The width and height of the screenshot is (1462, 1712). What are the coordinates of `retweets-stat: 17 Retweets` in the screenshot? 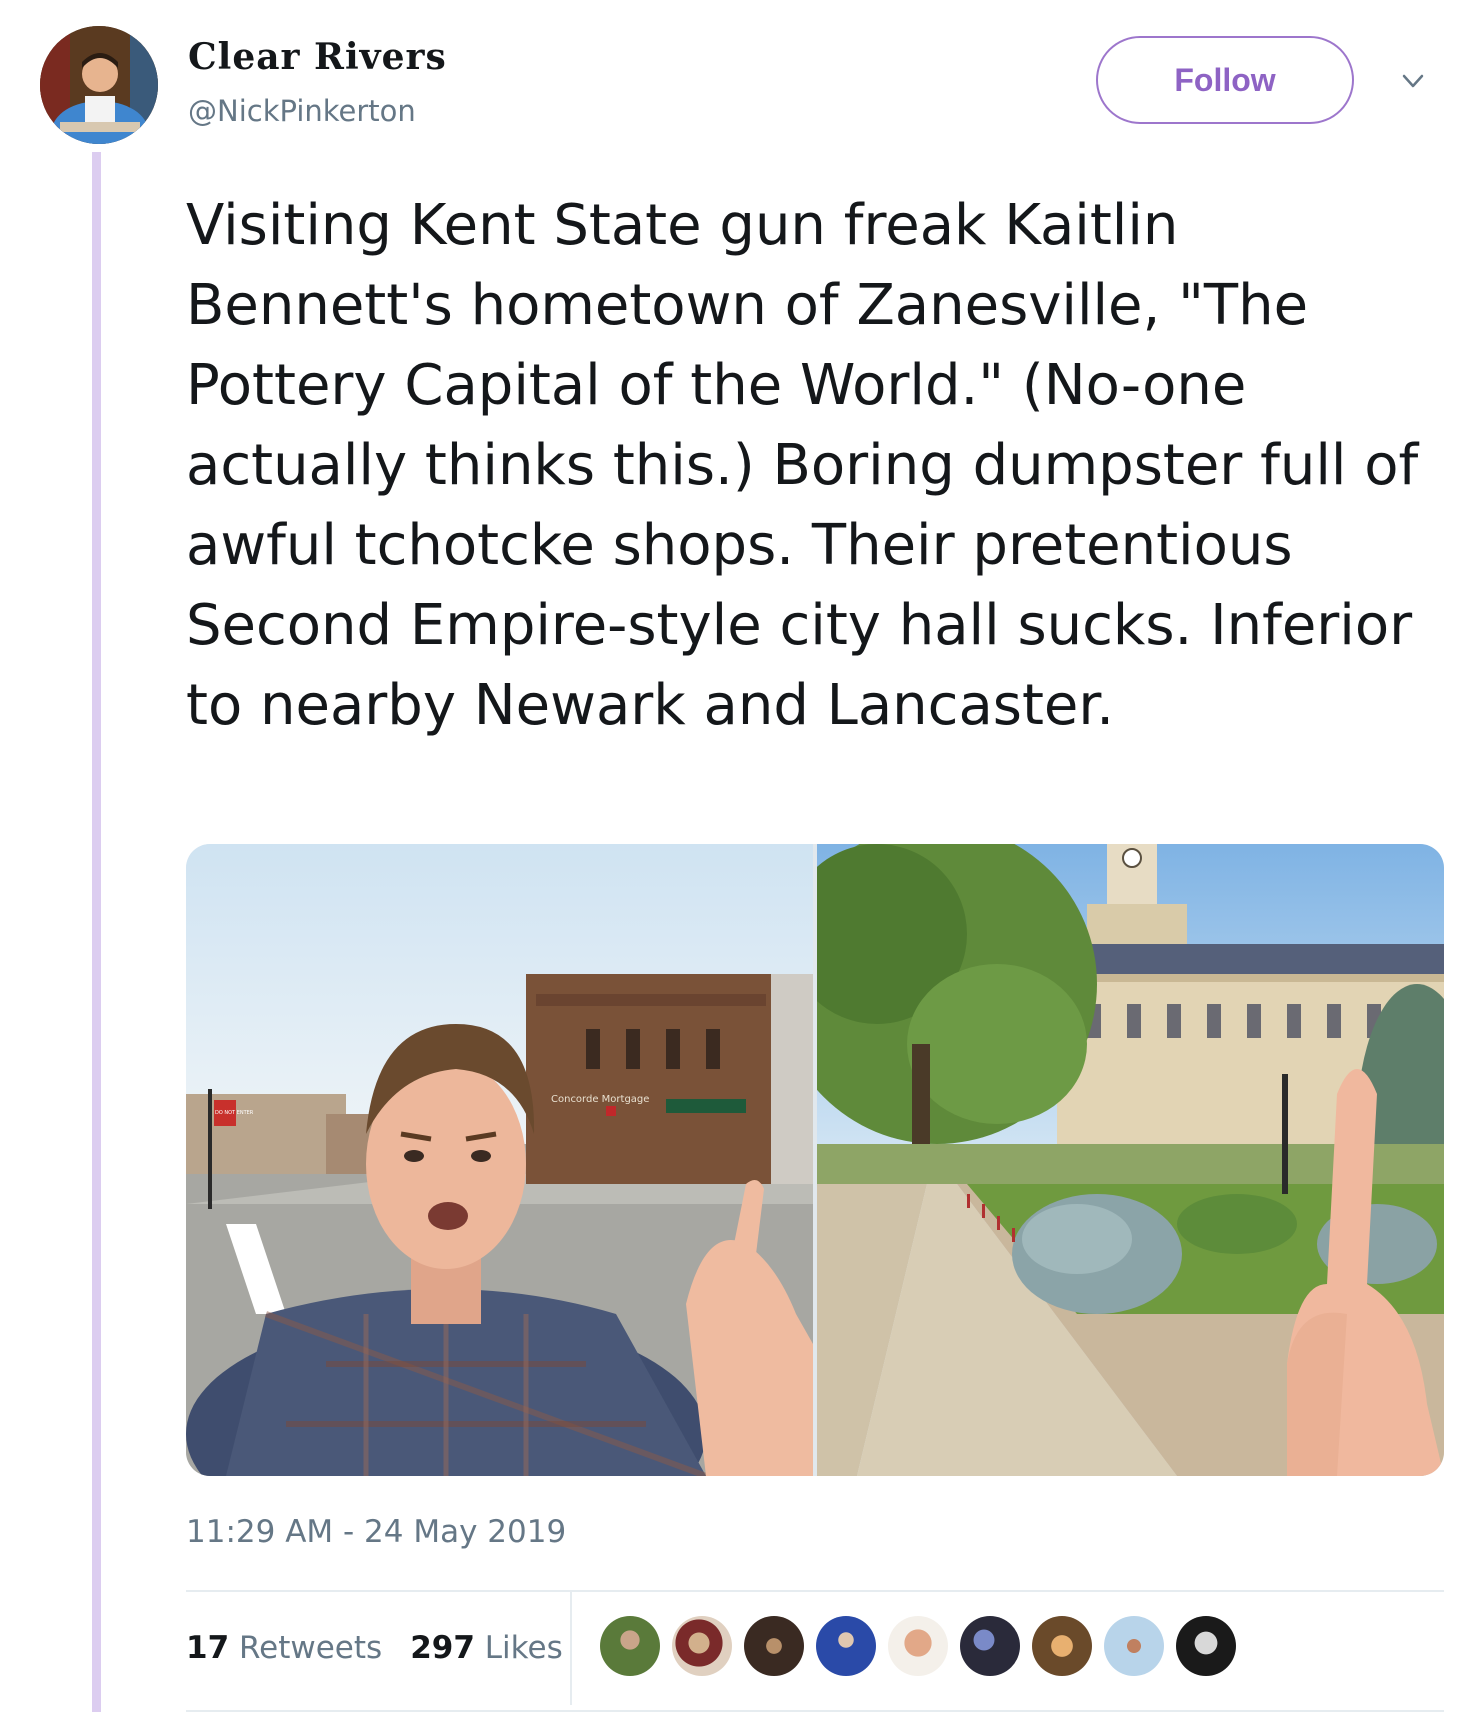 It's located at (284, 1648).